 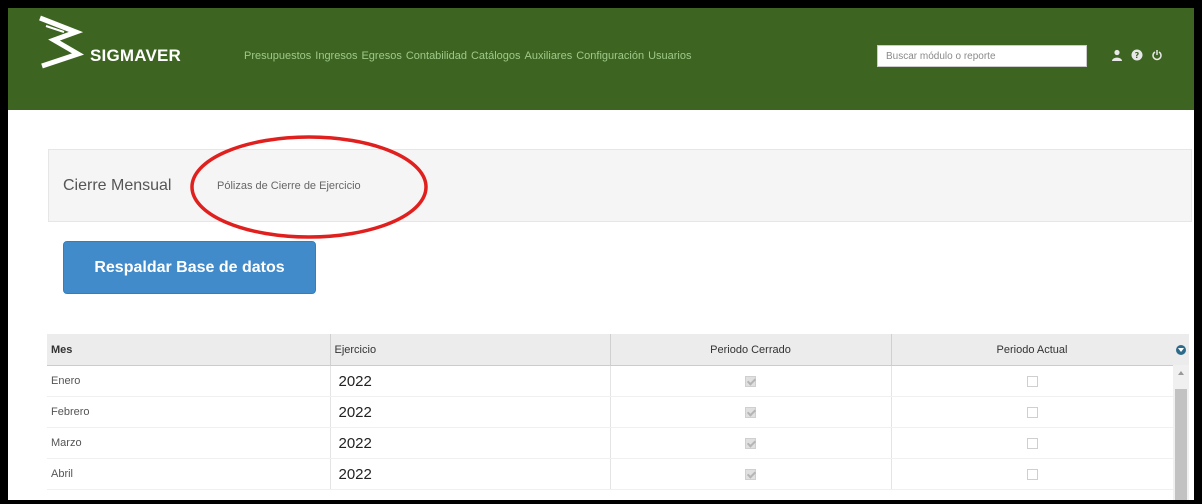 I want to click on cell-mes: Enero, so click(x=189, y=381).